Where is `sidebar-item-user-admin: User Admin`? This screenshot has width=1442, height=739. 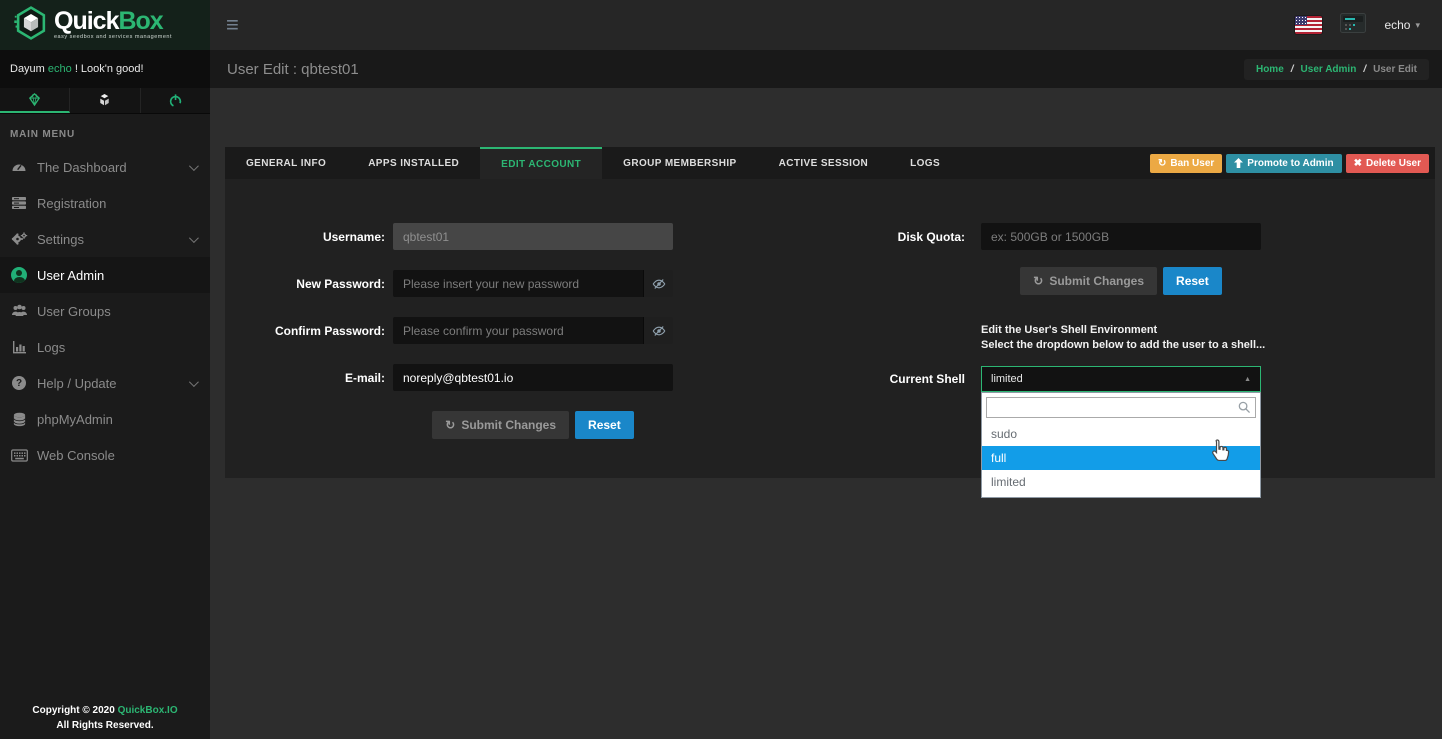
sidebar-item-user-admin: User Admin is located at coordinates (105, 275).